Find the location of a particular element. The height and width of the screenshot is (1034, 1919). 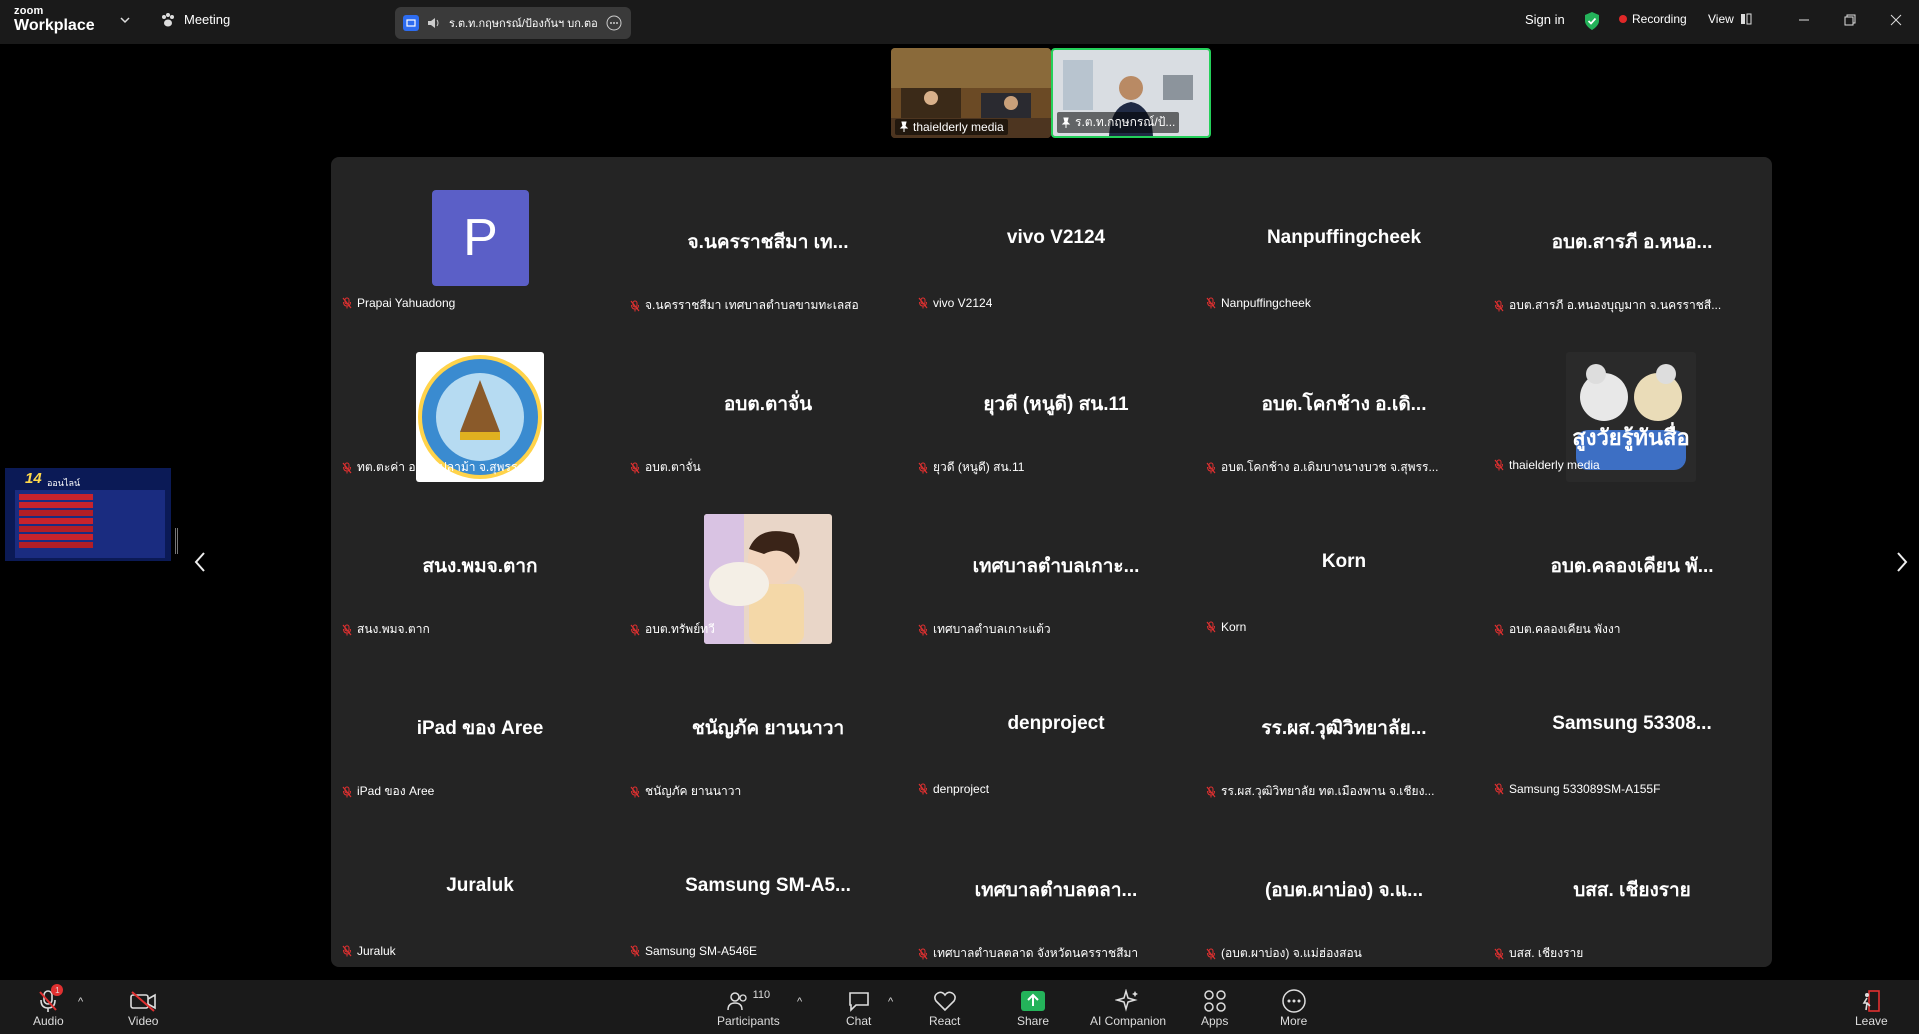

participant-display-name: vivo V2124 is located at coordinates (1056, 237).